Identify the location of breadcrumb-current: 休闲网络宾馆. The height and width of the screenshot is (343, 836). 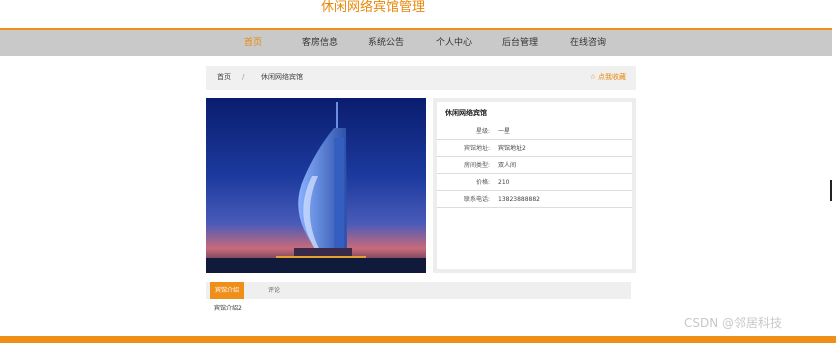
(282, 77).